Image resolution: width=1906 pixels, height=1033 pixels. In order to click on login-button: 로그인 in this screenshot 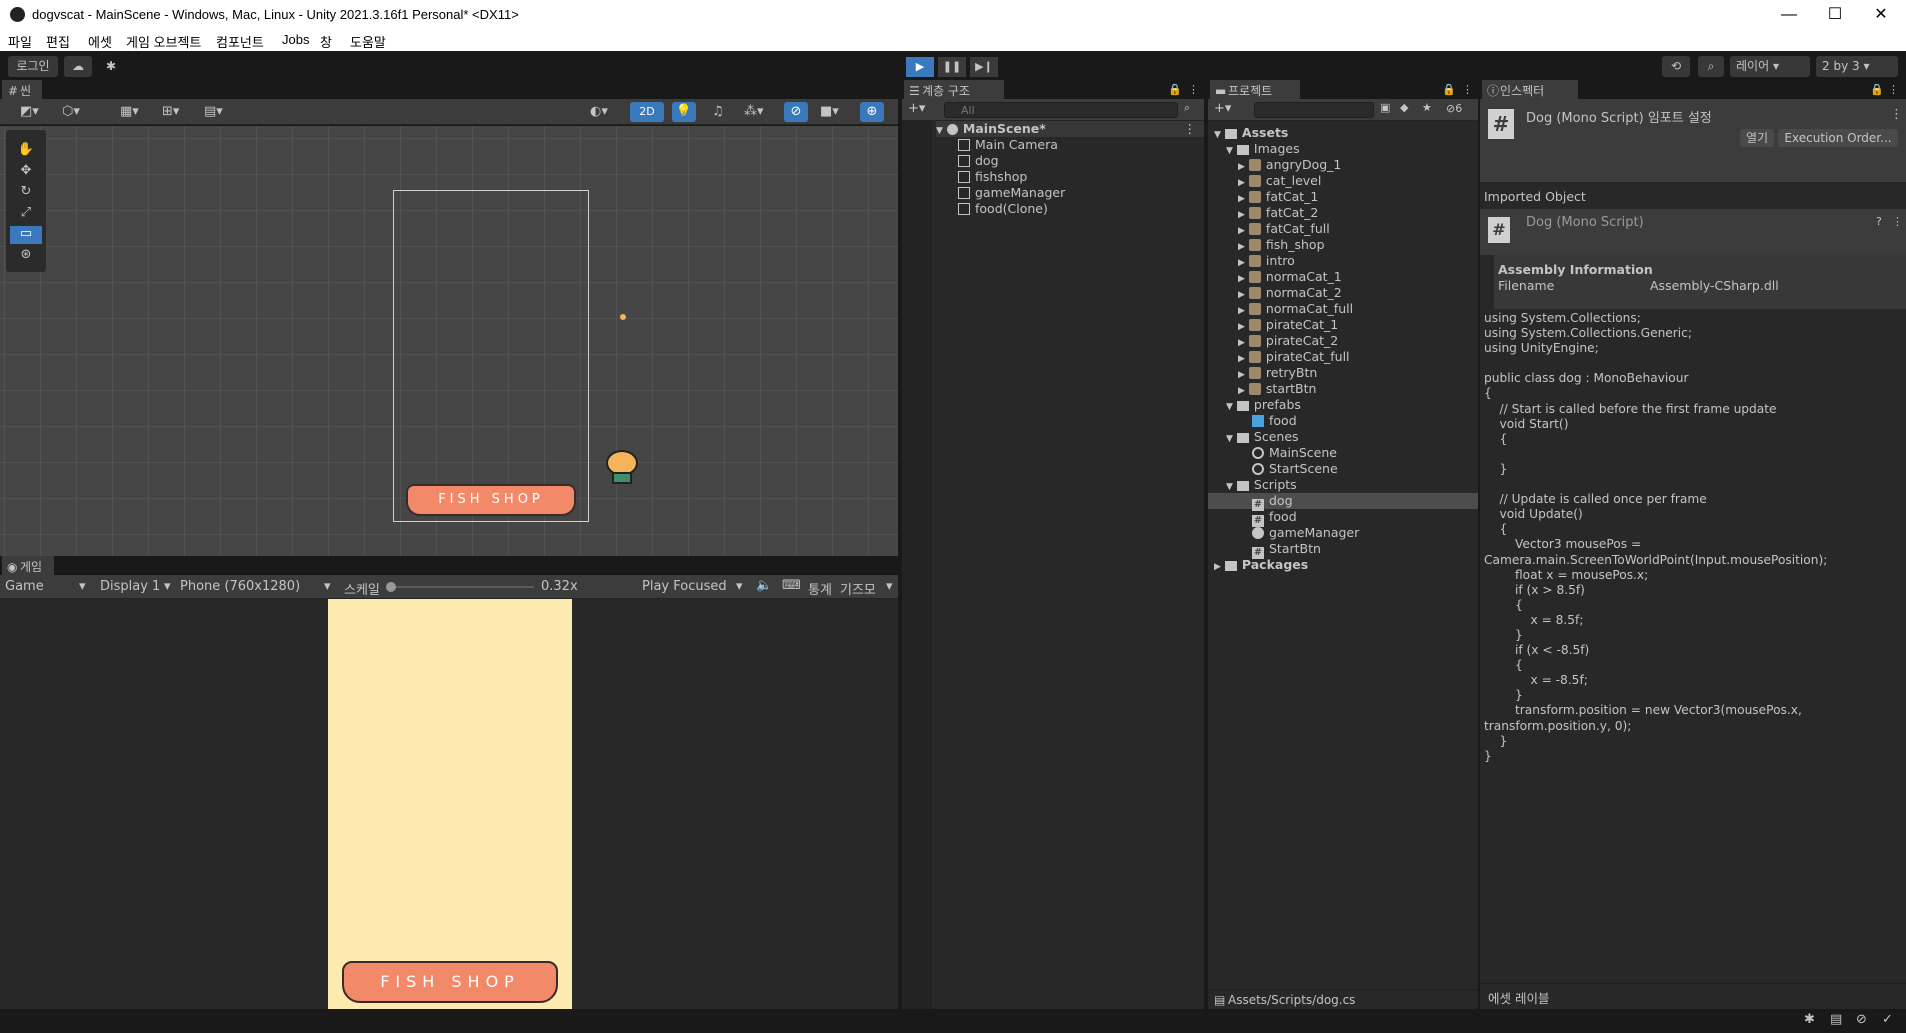, I will do `click(33, 66)`.